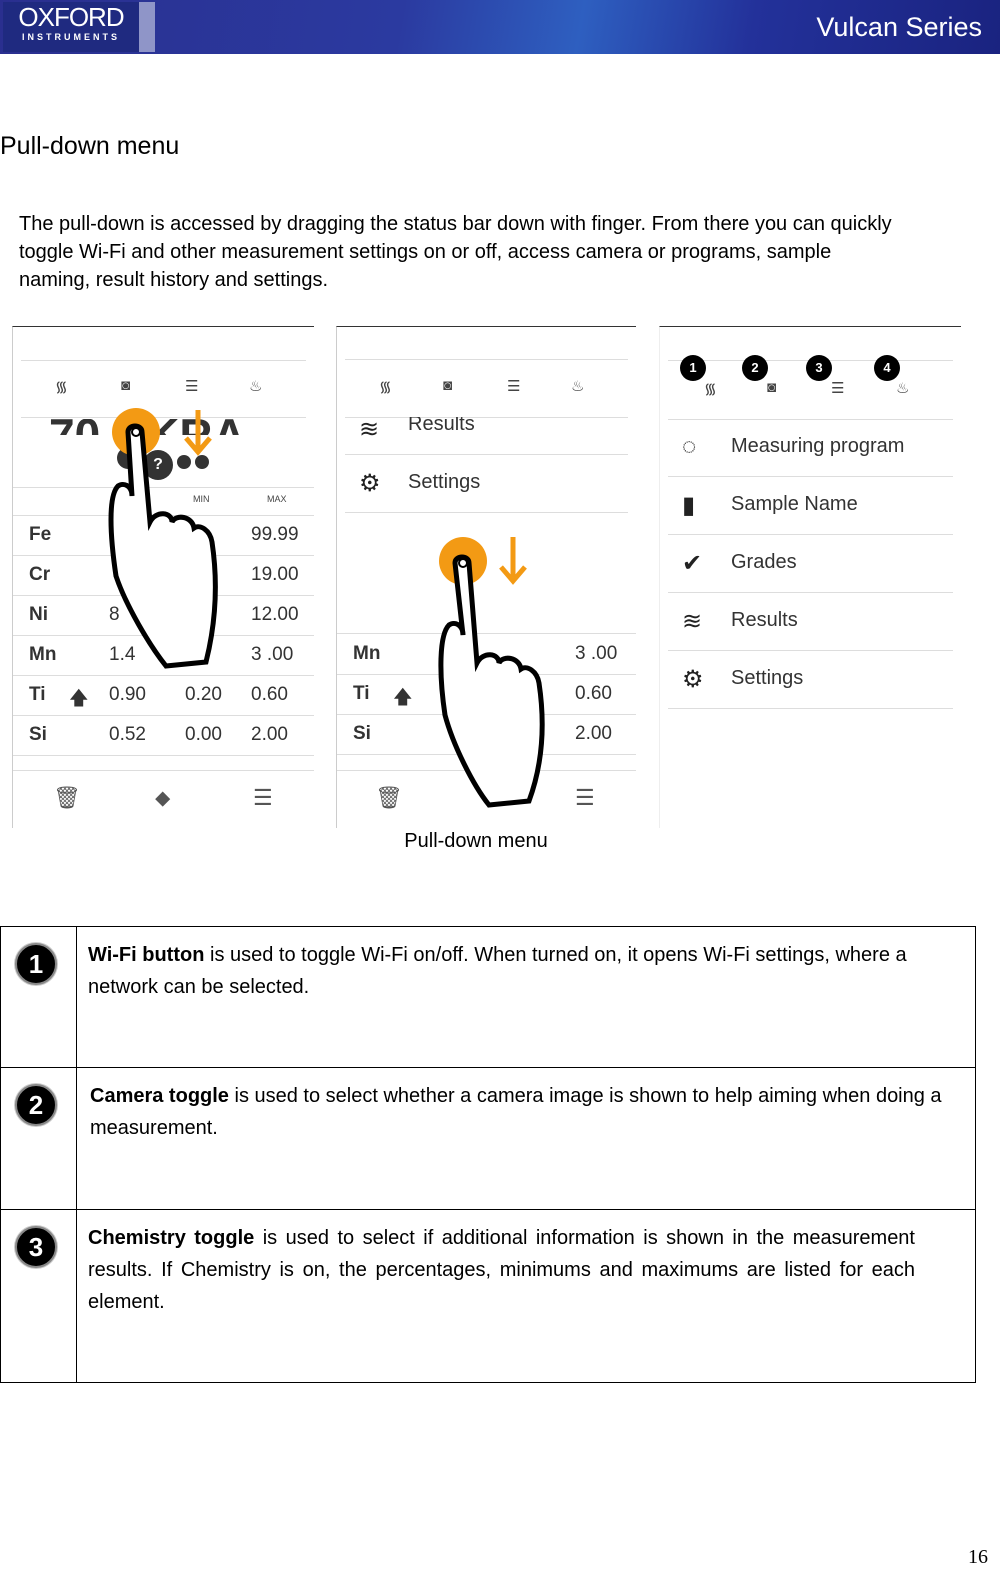 This screenshot has height=1569, width=1000. What do you see at coordinates (755, 368) in the screenshot?
I see `callout-badge-2: 2` at bounding box center [755, 368].